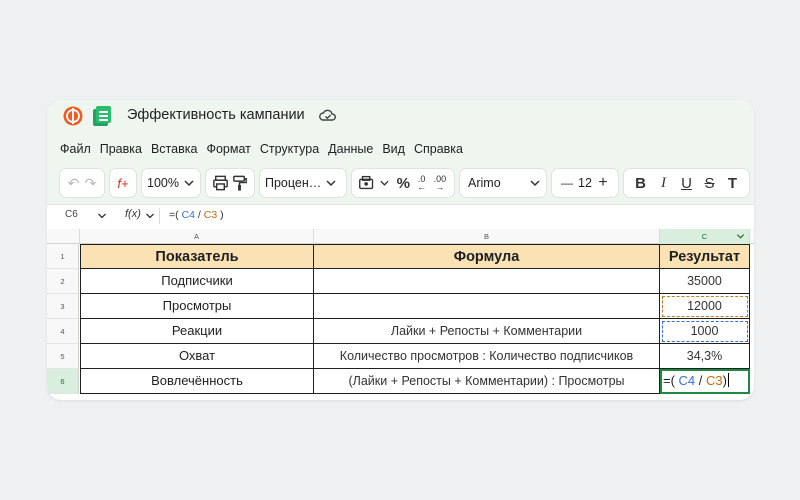  I want to click on cell-formula-ref-c3: C3, so click(714, 380).